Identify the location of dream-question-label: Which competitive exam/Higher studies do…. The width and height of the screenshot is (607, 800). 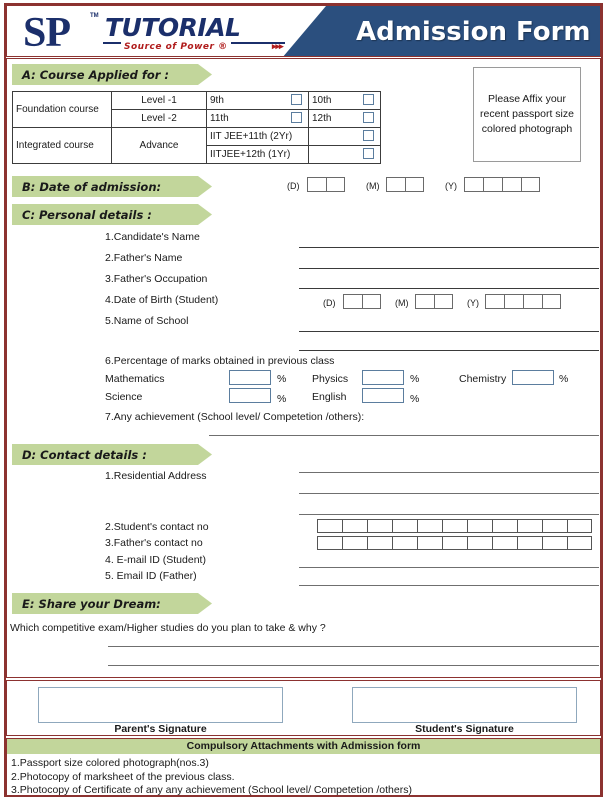
(168, 628).